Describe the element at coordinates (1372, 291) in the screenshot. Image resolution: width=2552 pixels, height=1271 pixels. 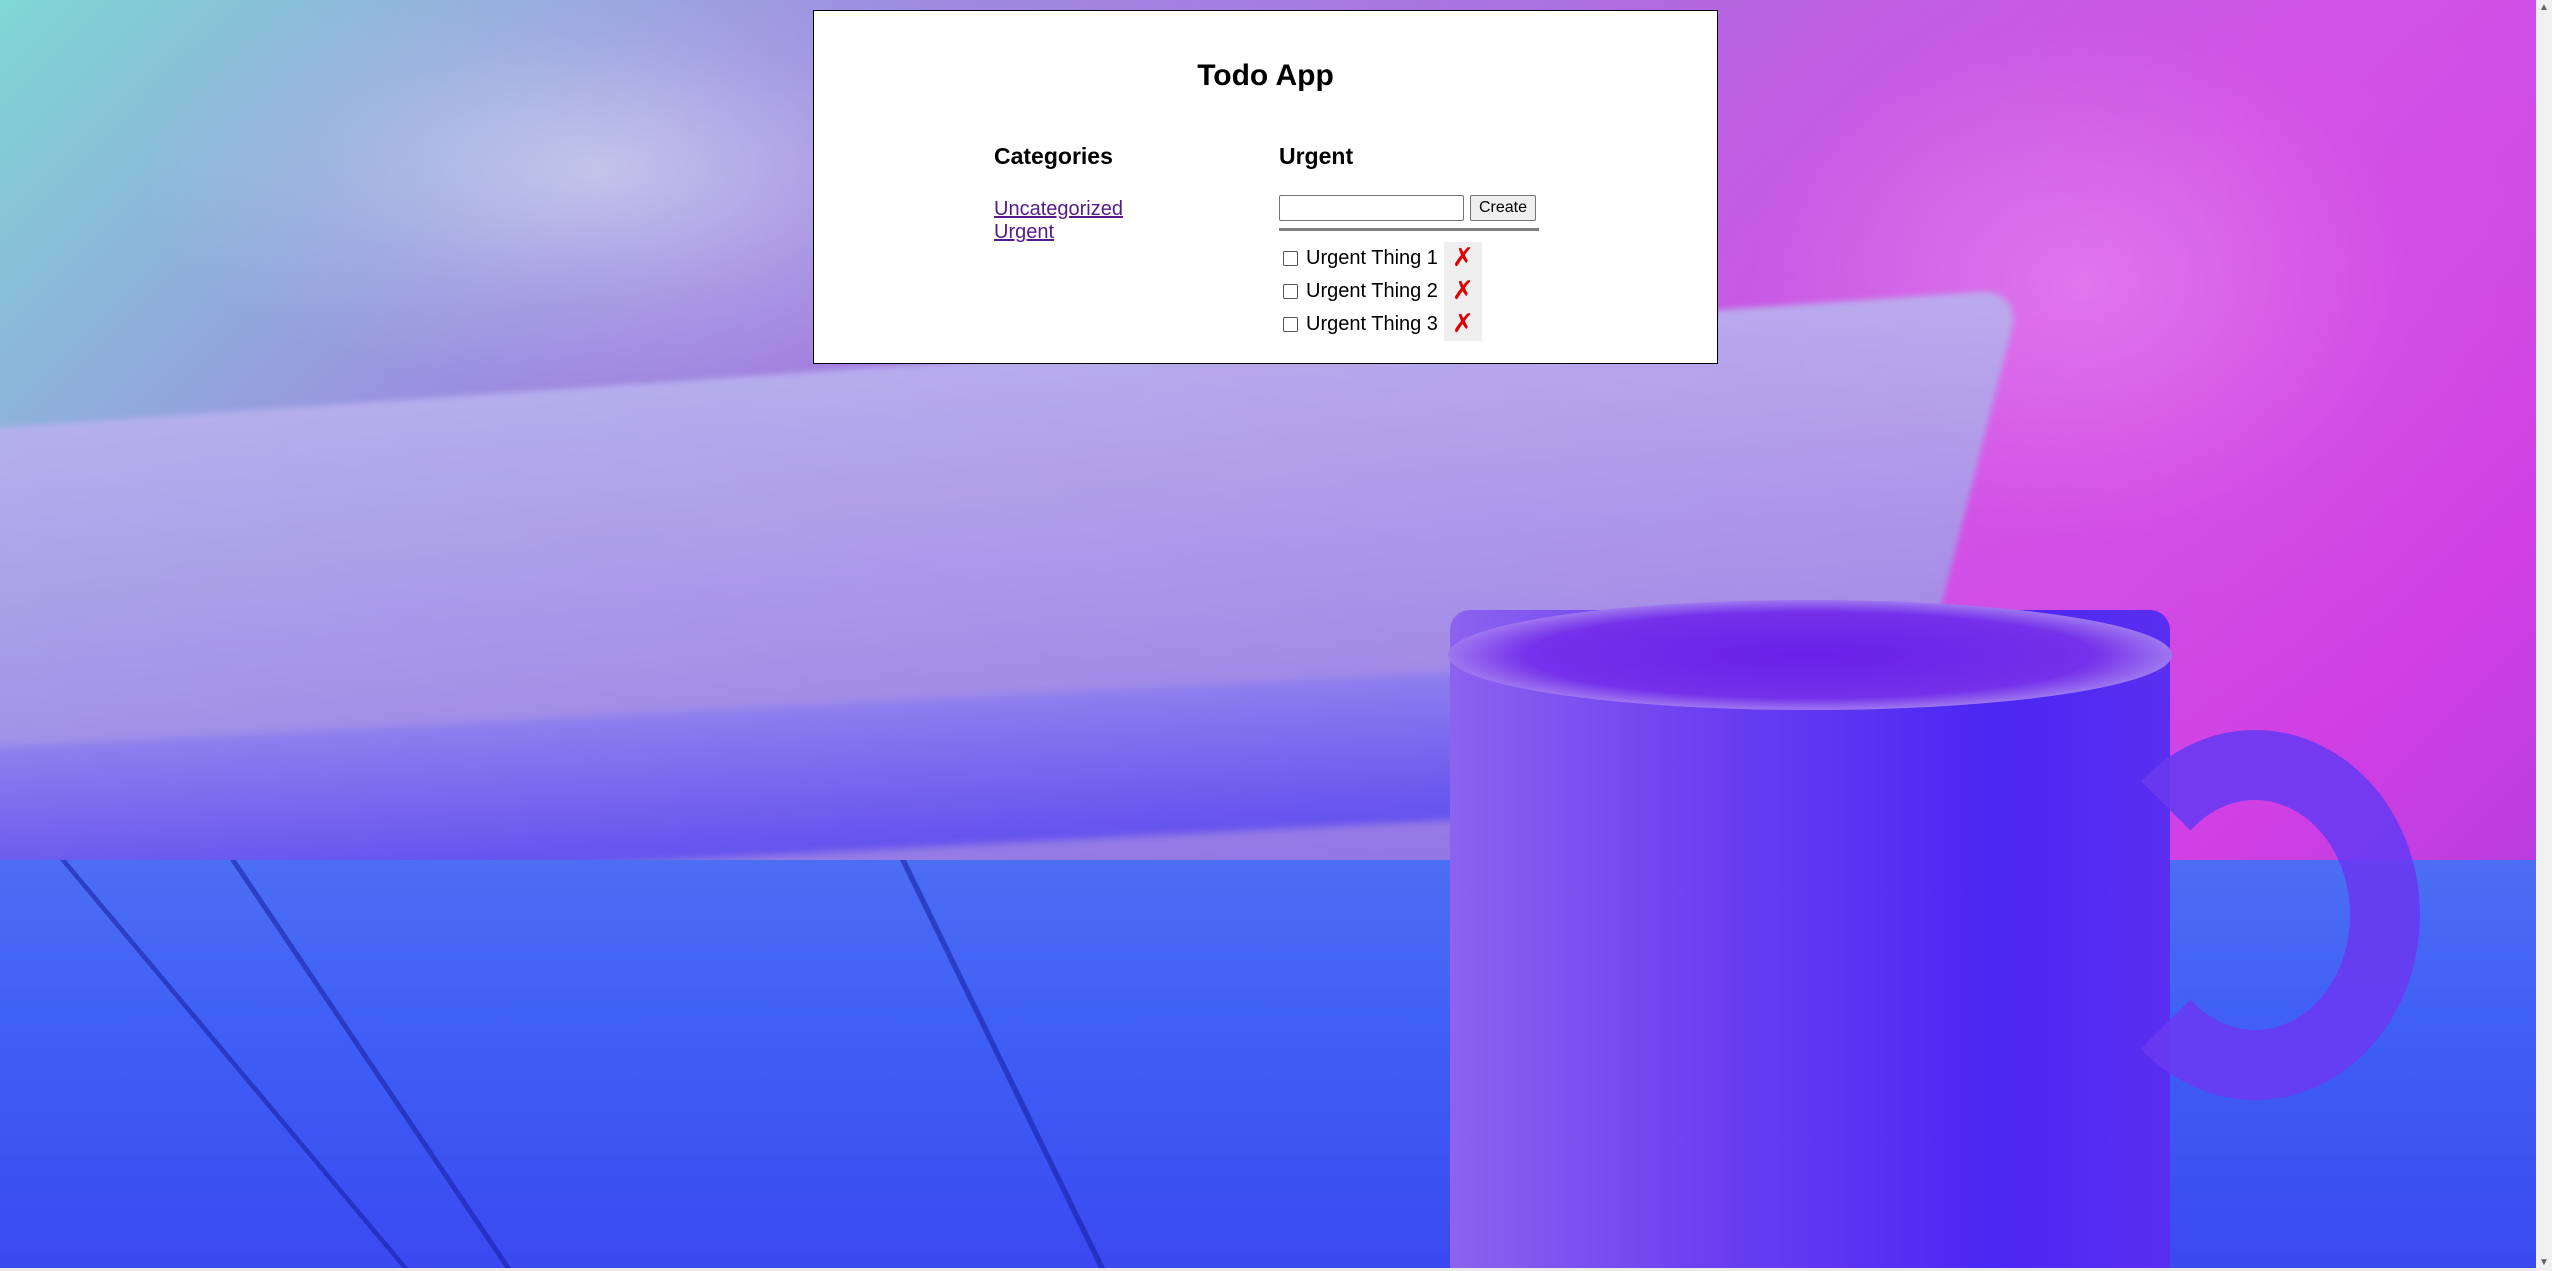
I see `todo-text: Urgent Thing 2` at that location.